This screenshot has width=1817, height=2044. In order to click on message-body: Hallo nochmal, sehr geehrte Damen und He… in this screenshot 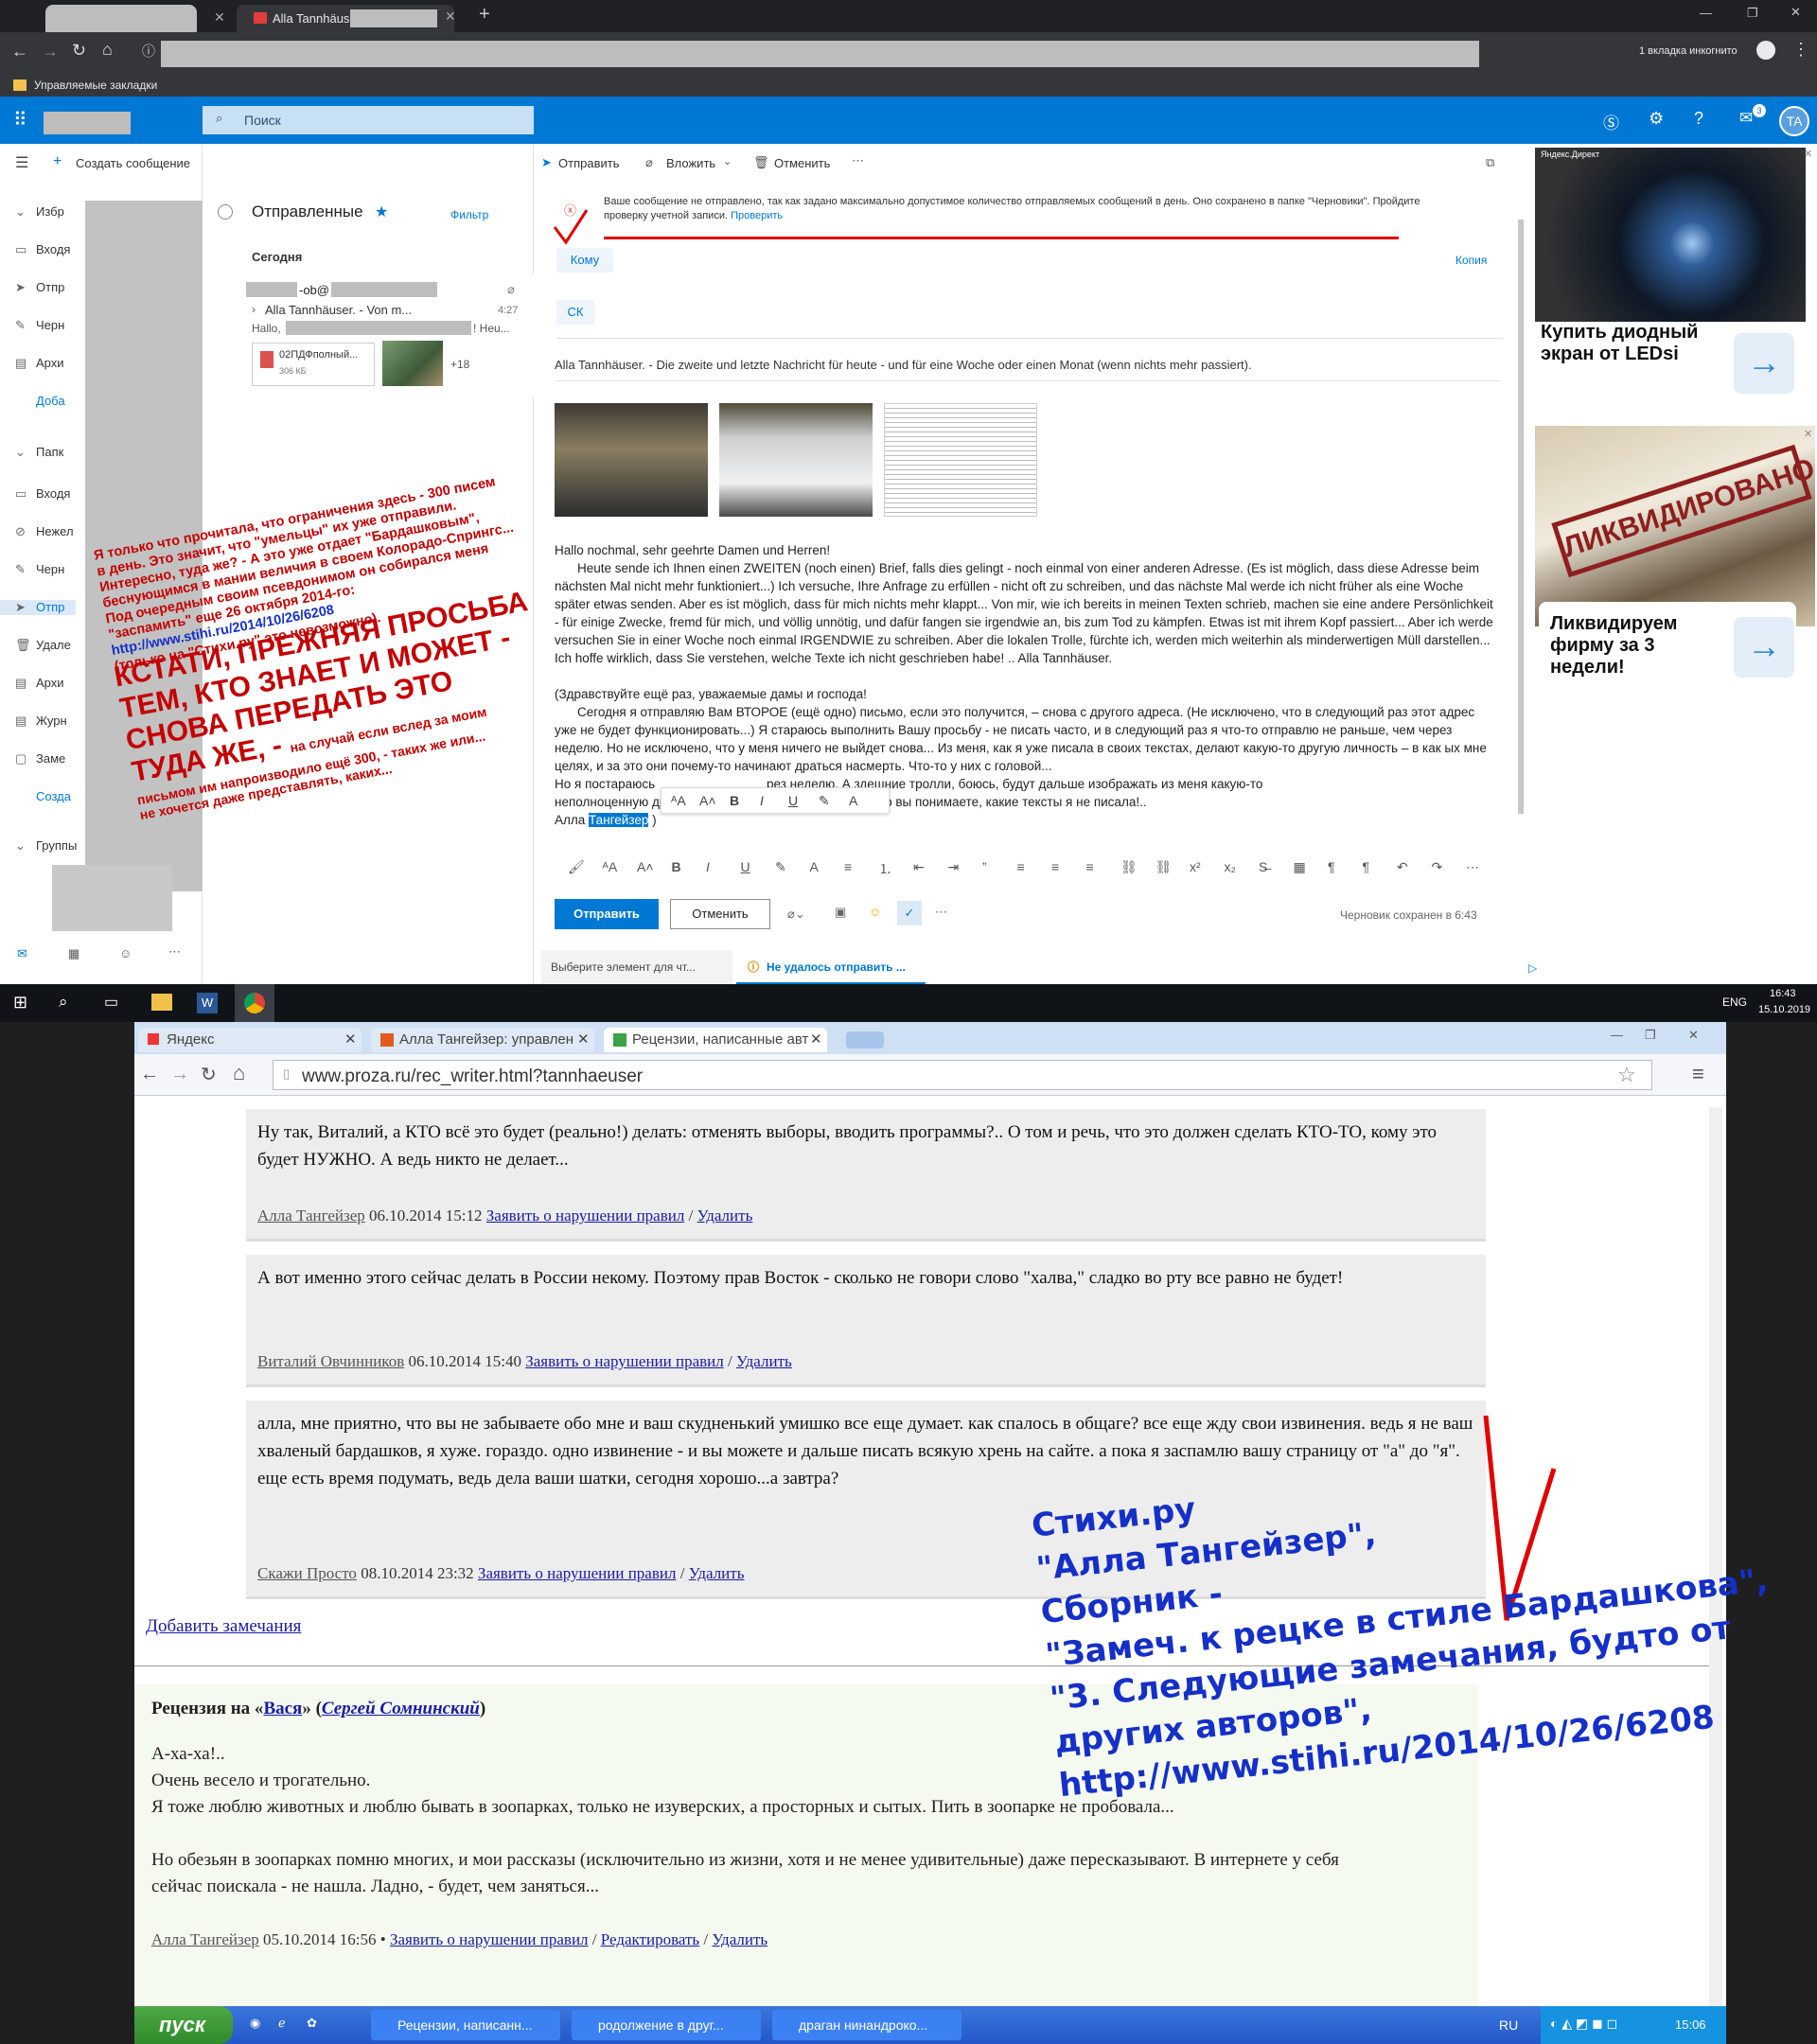, I will do `click(1026, 685)`.